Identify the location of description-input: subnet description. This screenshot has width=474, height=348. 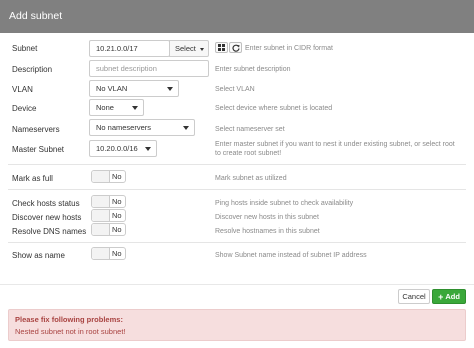
(149, 68).